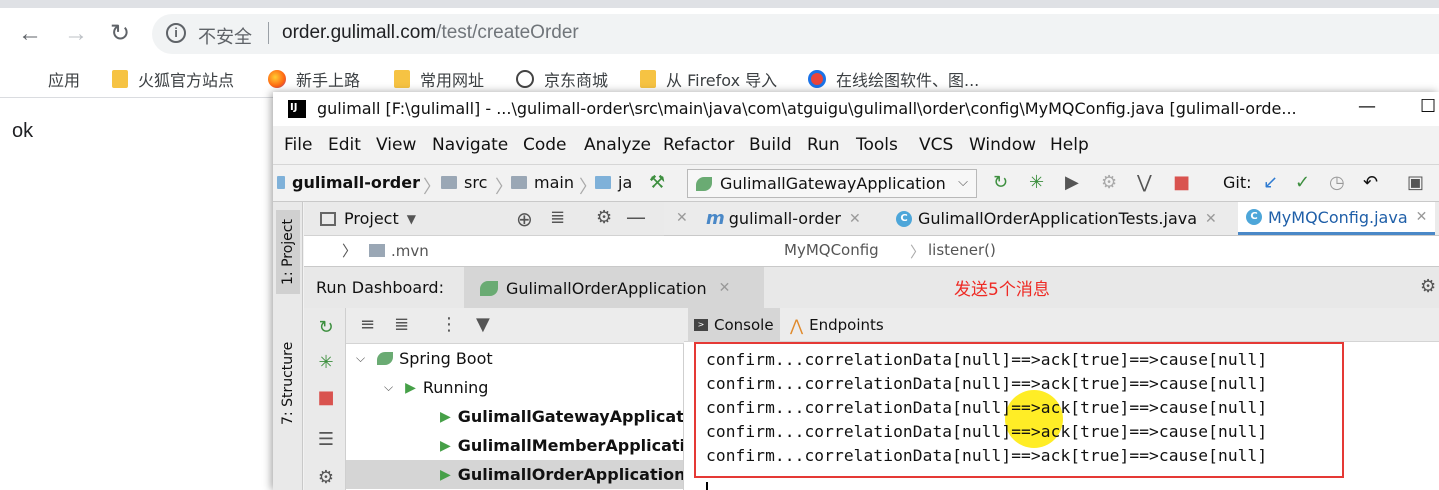 This screenshot has height=490, width=1439. I want to click on menu-code: Code, so click(545, 145).